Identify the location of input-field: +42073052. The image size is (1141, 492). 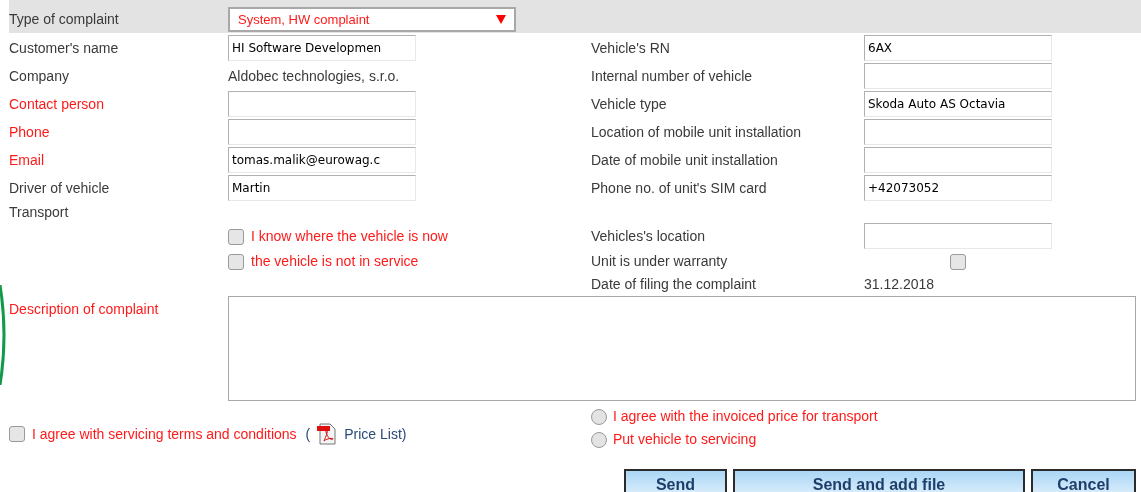
(958, 188).